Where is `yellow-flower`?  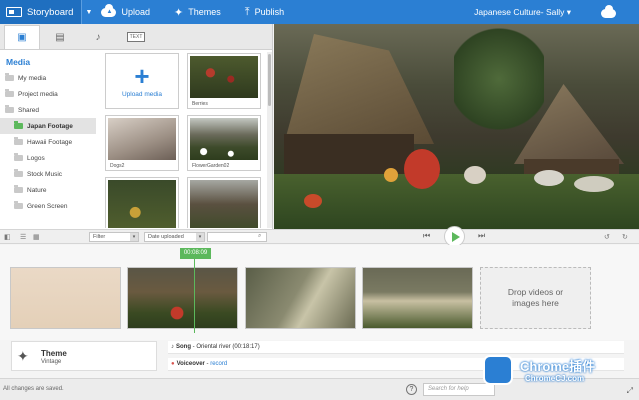 yellow-flower is located at coordinates (391, 175).